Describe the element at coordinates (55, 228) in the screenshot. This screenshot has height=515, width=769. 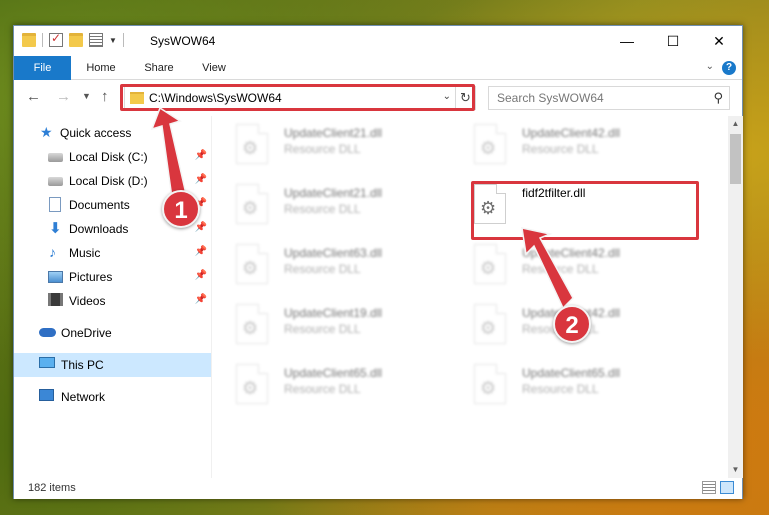
I see `download-icon: ⬇` at that location.